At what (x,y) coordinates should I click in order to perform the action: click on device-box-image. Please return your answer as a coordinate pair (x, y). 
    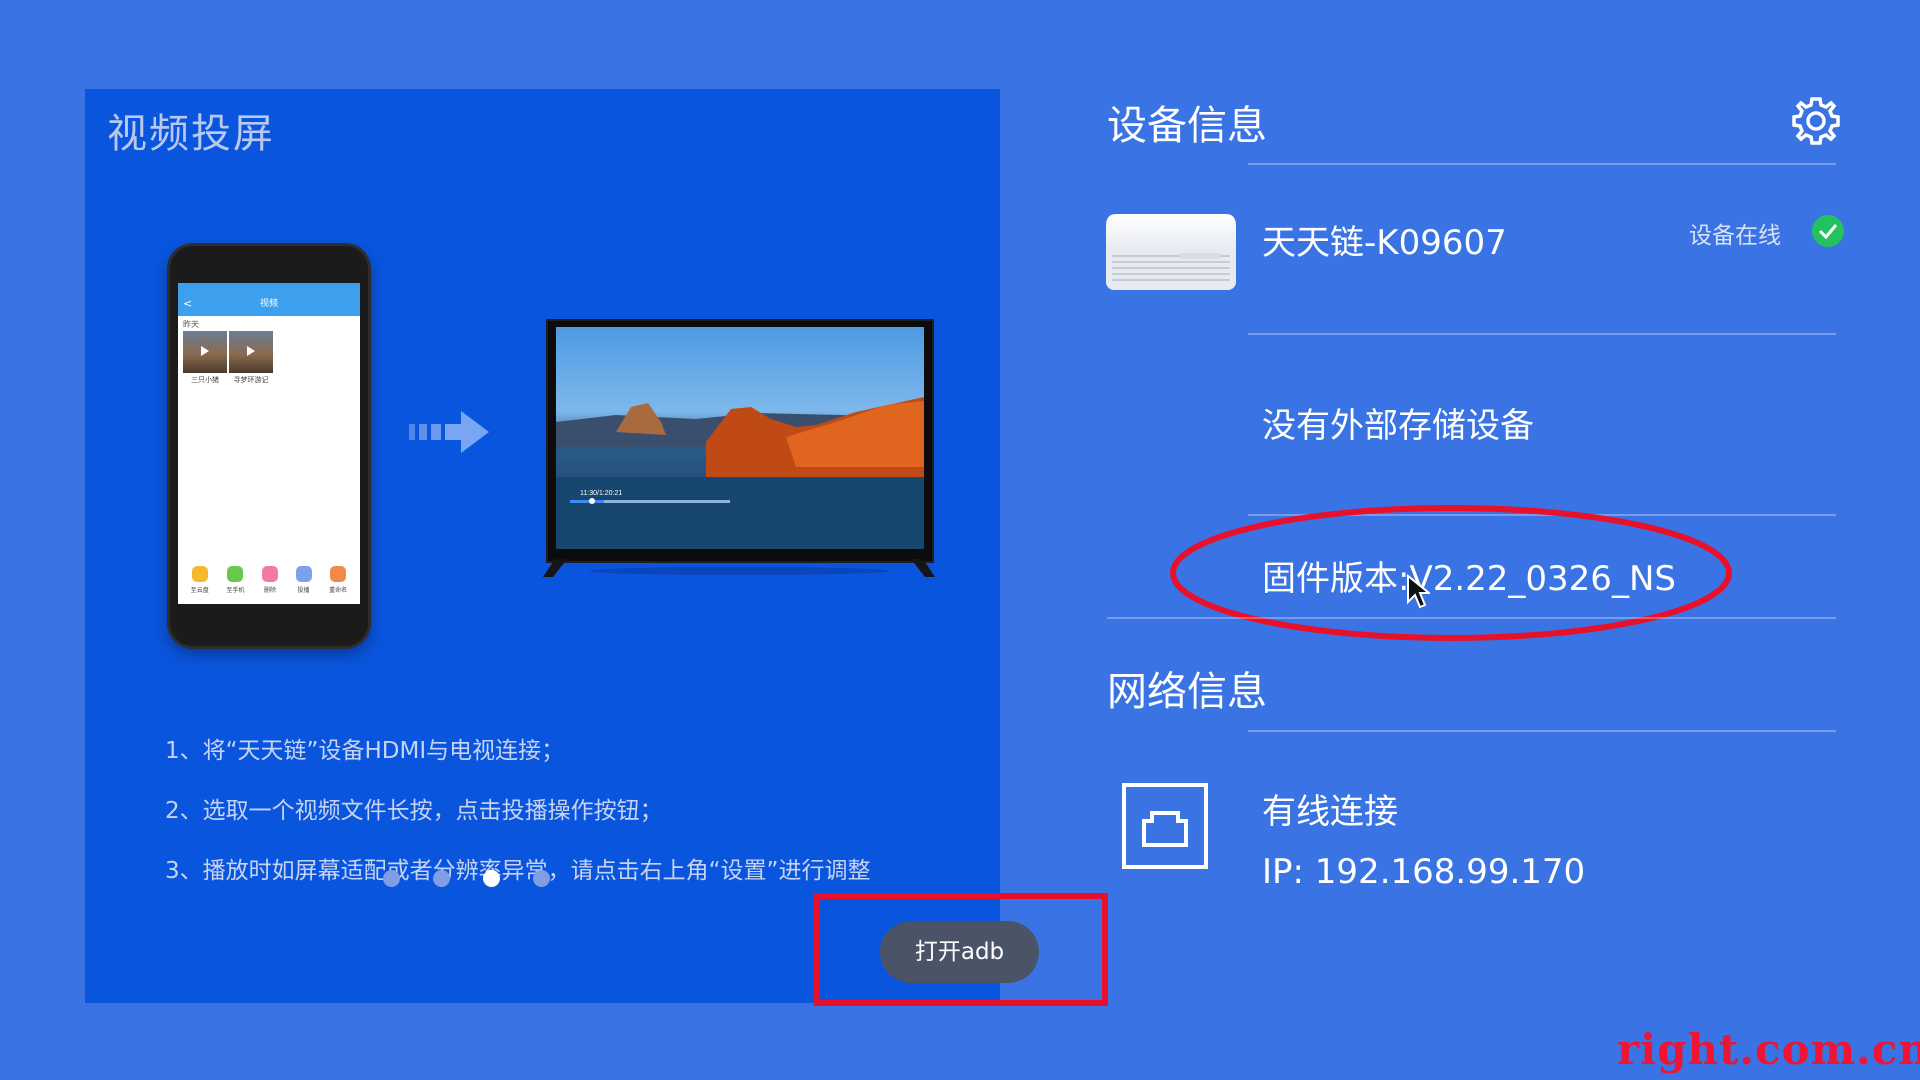
    Looking at the image, I should click on (1171, 252).